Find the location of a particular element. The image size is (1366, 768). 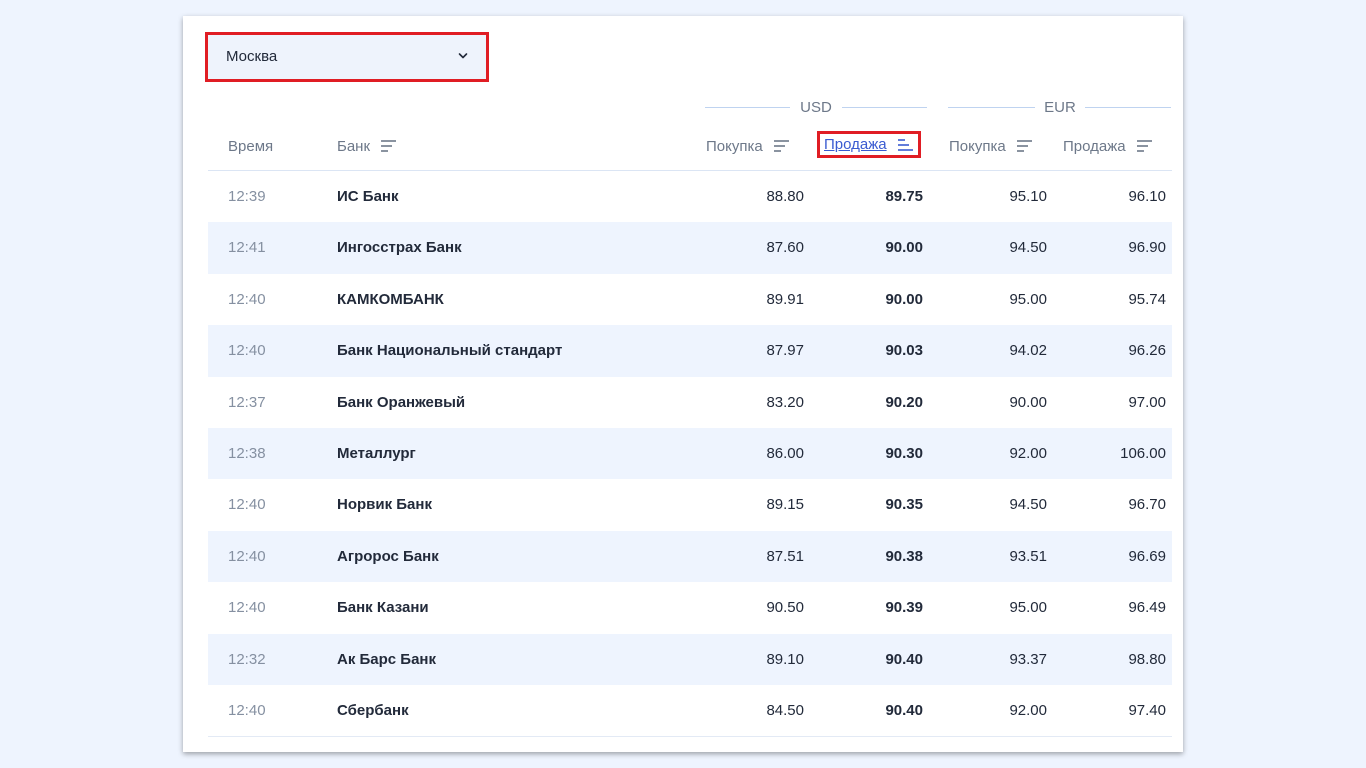

cell-eur-sell: 106.00 is located at coordinates (1143, 453).